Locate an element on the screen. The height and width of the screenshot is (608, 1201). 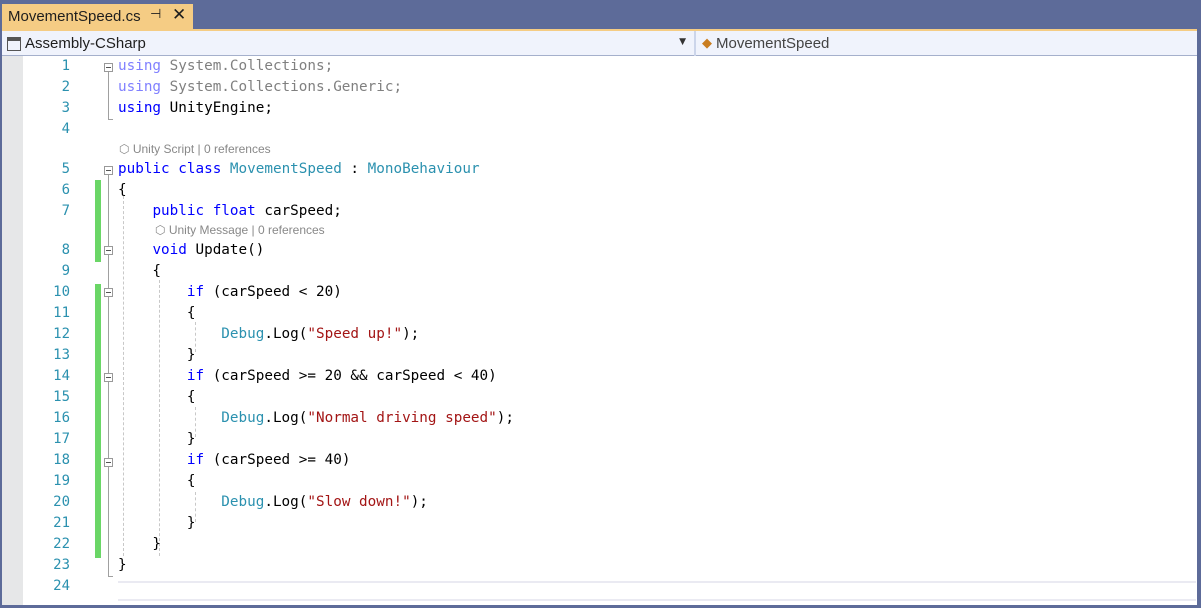
line-number: 13 is located at coordinates (61, 355).